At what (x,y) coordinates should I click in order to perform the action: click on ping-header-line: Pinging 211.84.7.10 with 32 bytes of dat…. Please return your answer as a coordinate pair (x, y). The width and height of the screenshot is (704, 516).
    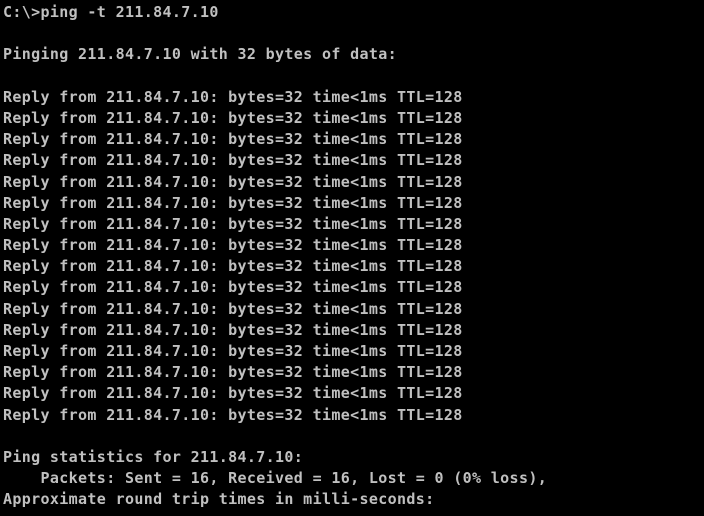
    Looking at the image, I should click on (200, 54).